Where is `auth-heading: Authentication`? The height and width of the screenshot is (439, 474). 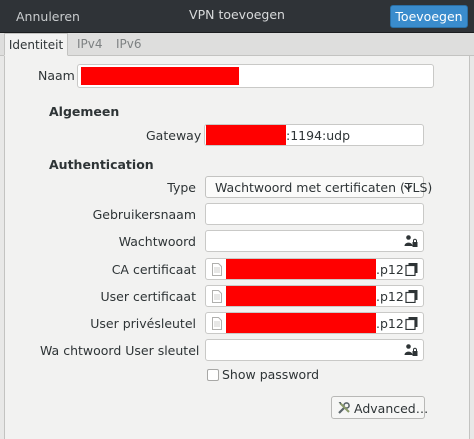
auth-heading: Authentication is located at coordinates (101, 164).